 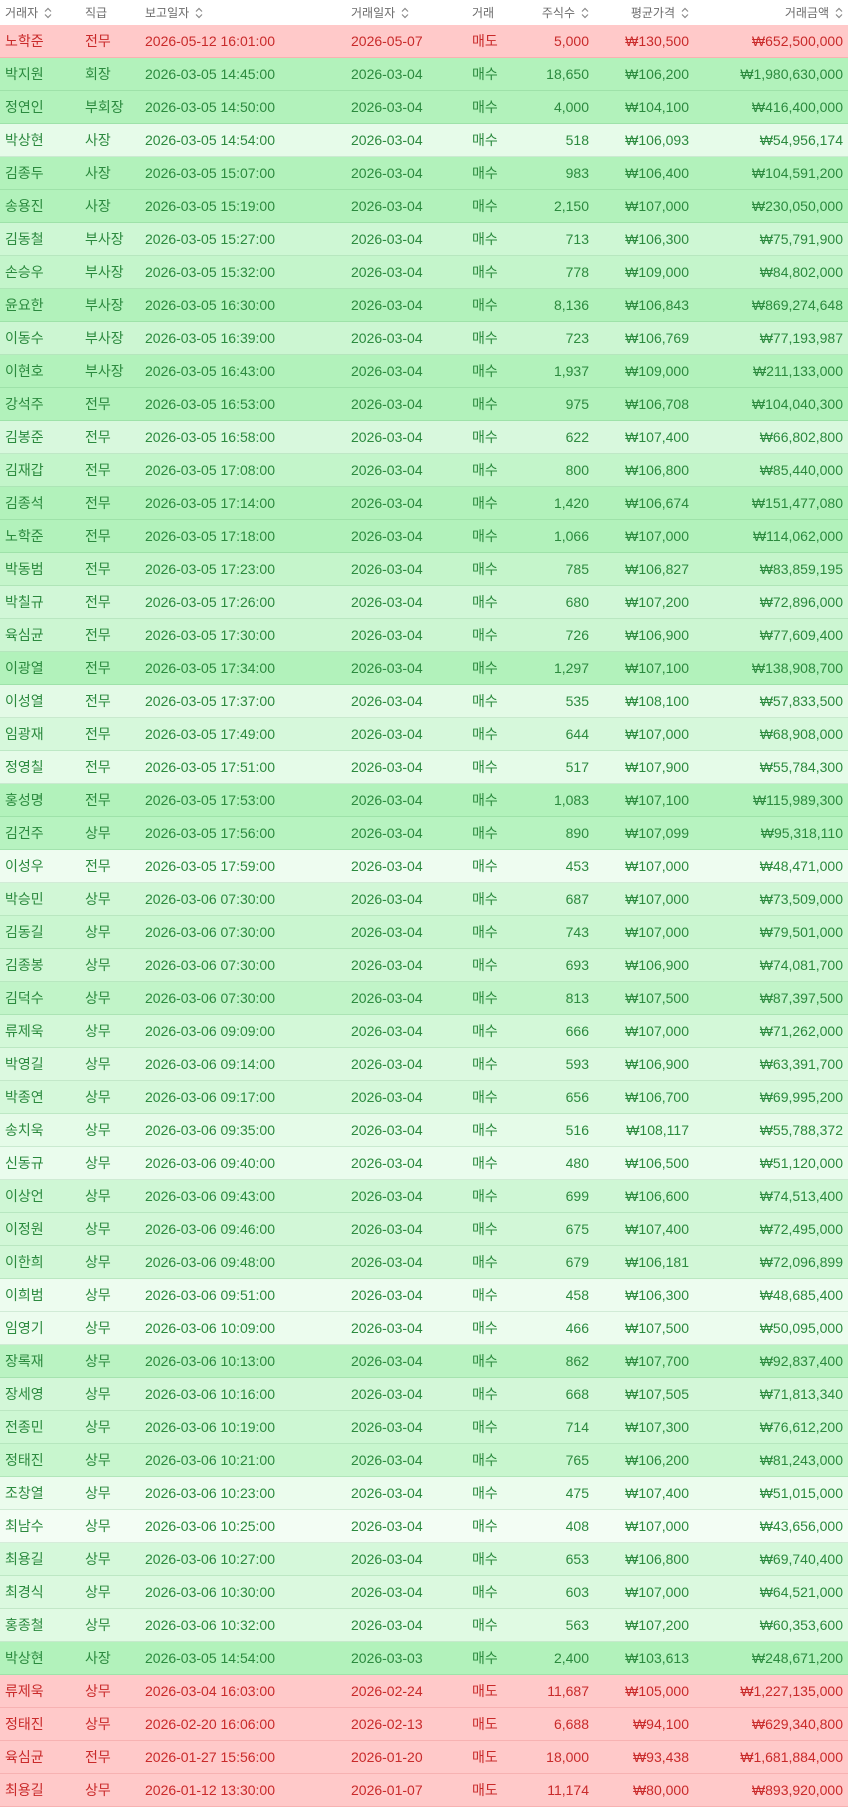 I want to click on average-price: ₩108,100, so click(x=657, y=701).